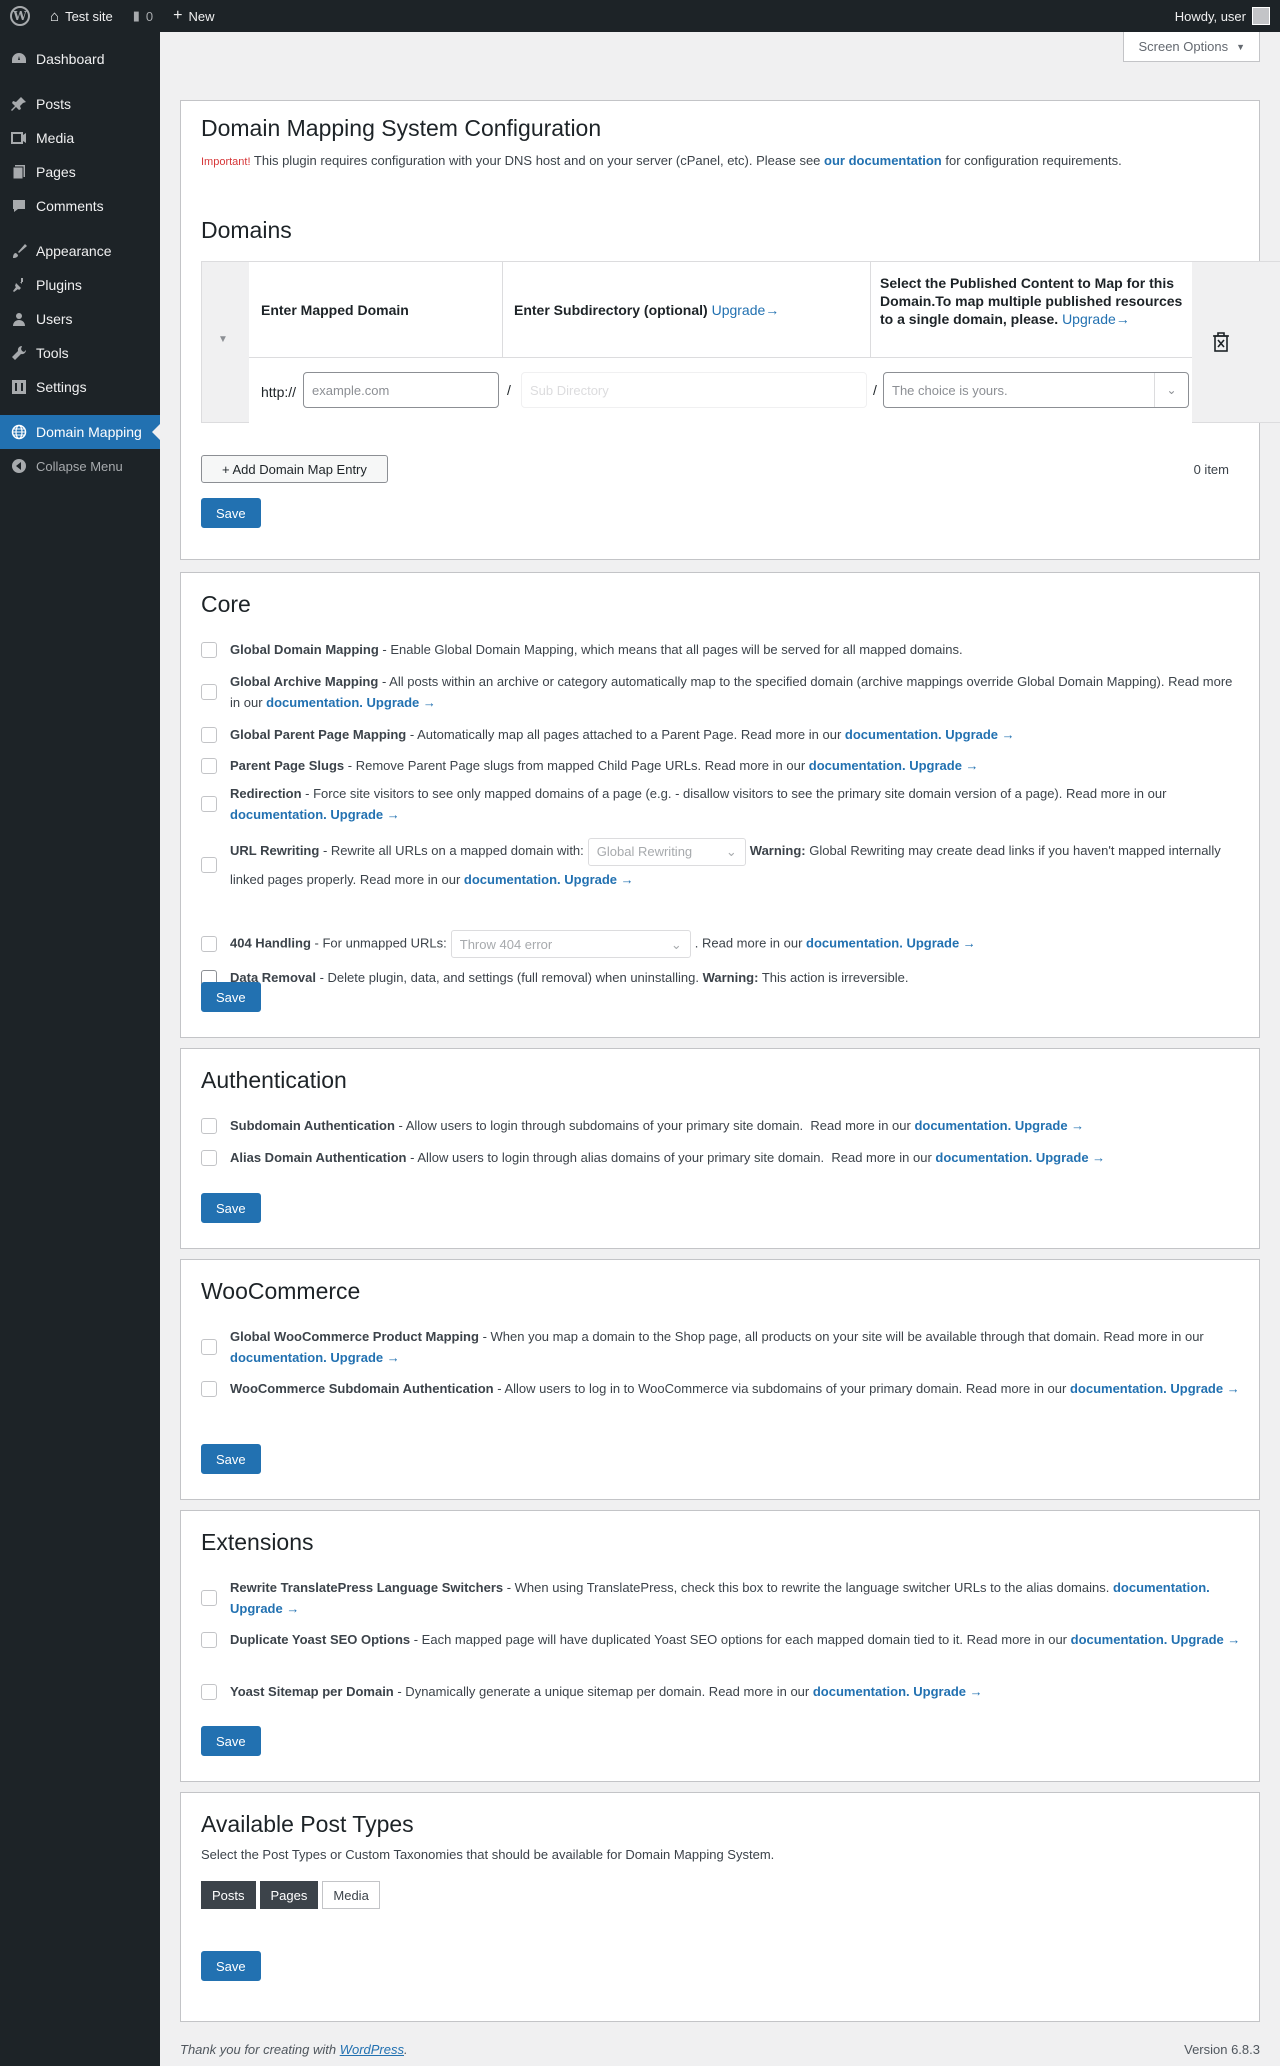 The height and width of the screenshot is (2066, 1280). Describe the element at coordinates (1191, 47) in the screenshot. I see `screen-options-button: Screen Options ▼` at that location.